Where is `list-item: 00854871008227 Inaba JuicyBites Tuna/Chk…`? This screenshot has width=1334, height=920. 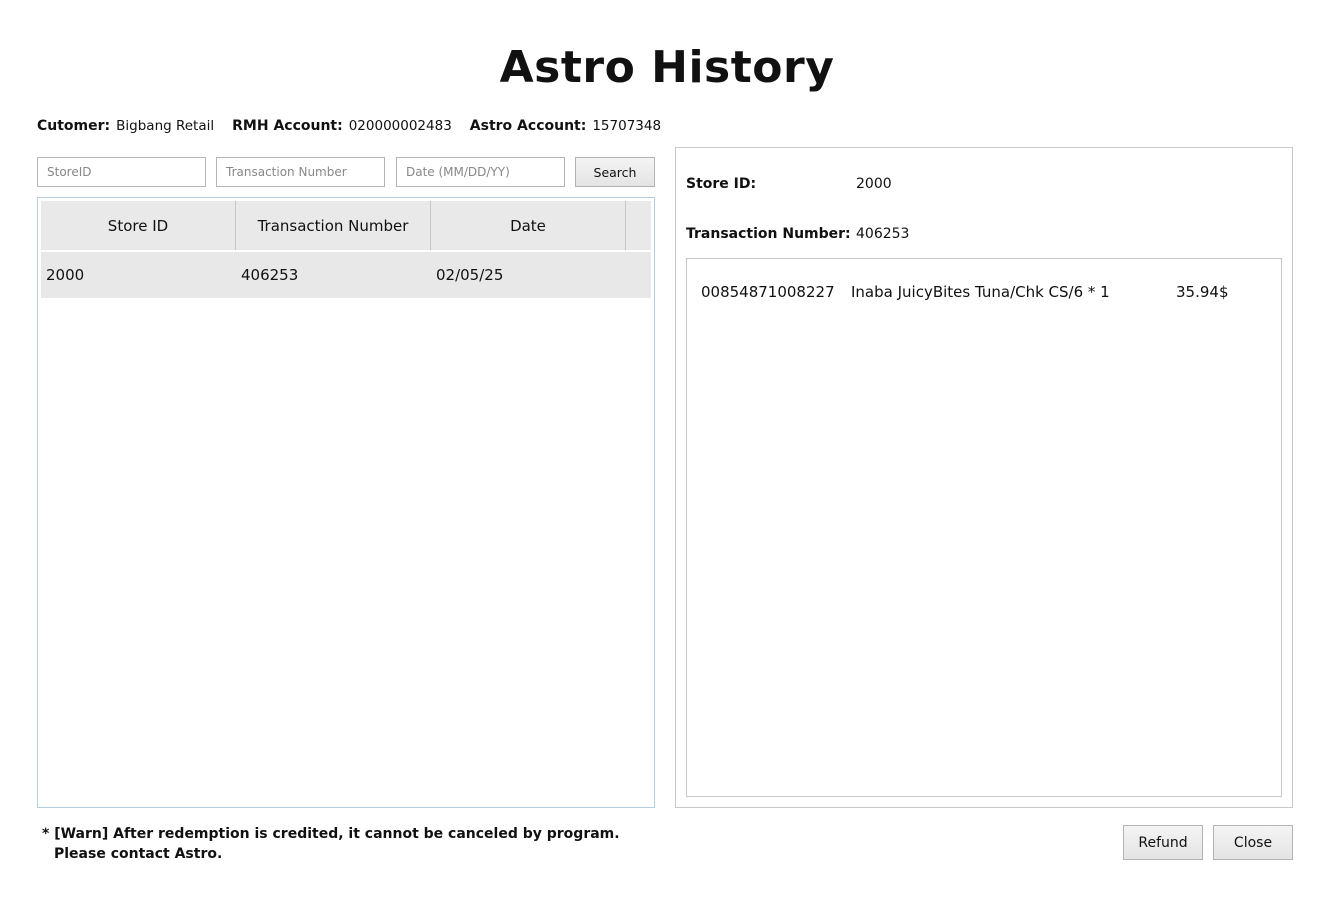
list-item: 00854871008227 Inaba JuicyBites Tuna/Chk… is located at coordinates (984, 293).